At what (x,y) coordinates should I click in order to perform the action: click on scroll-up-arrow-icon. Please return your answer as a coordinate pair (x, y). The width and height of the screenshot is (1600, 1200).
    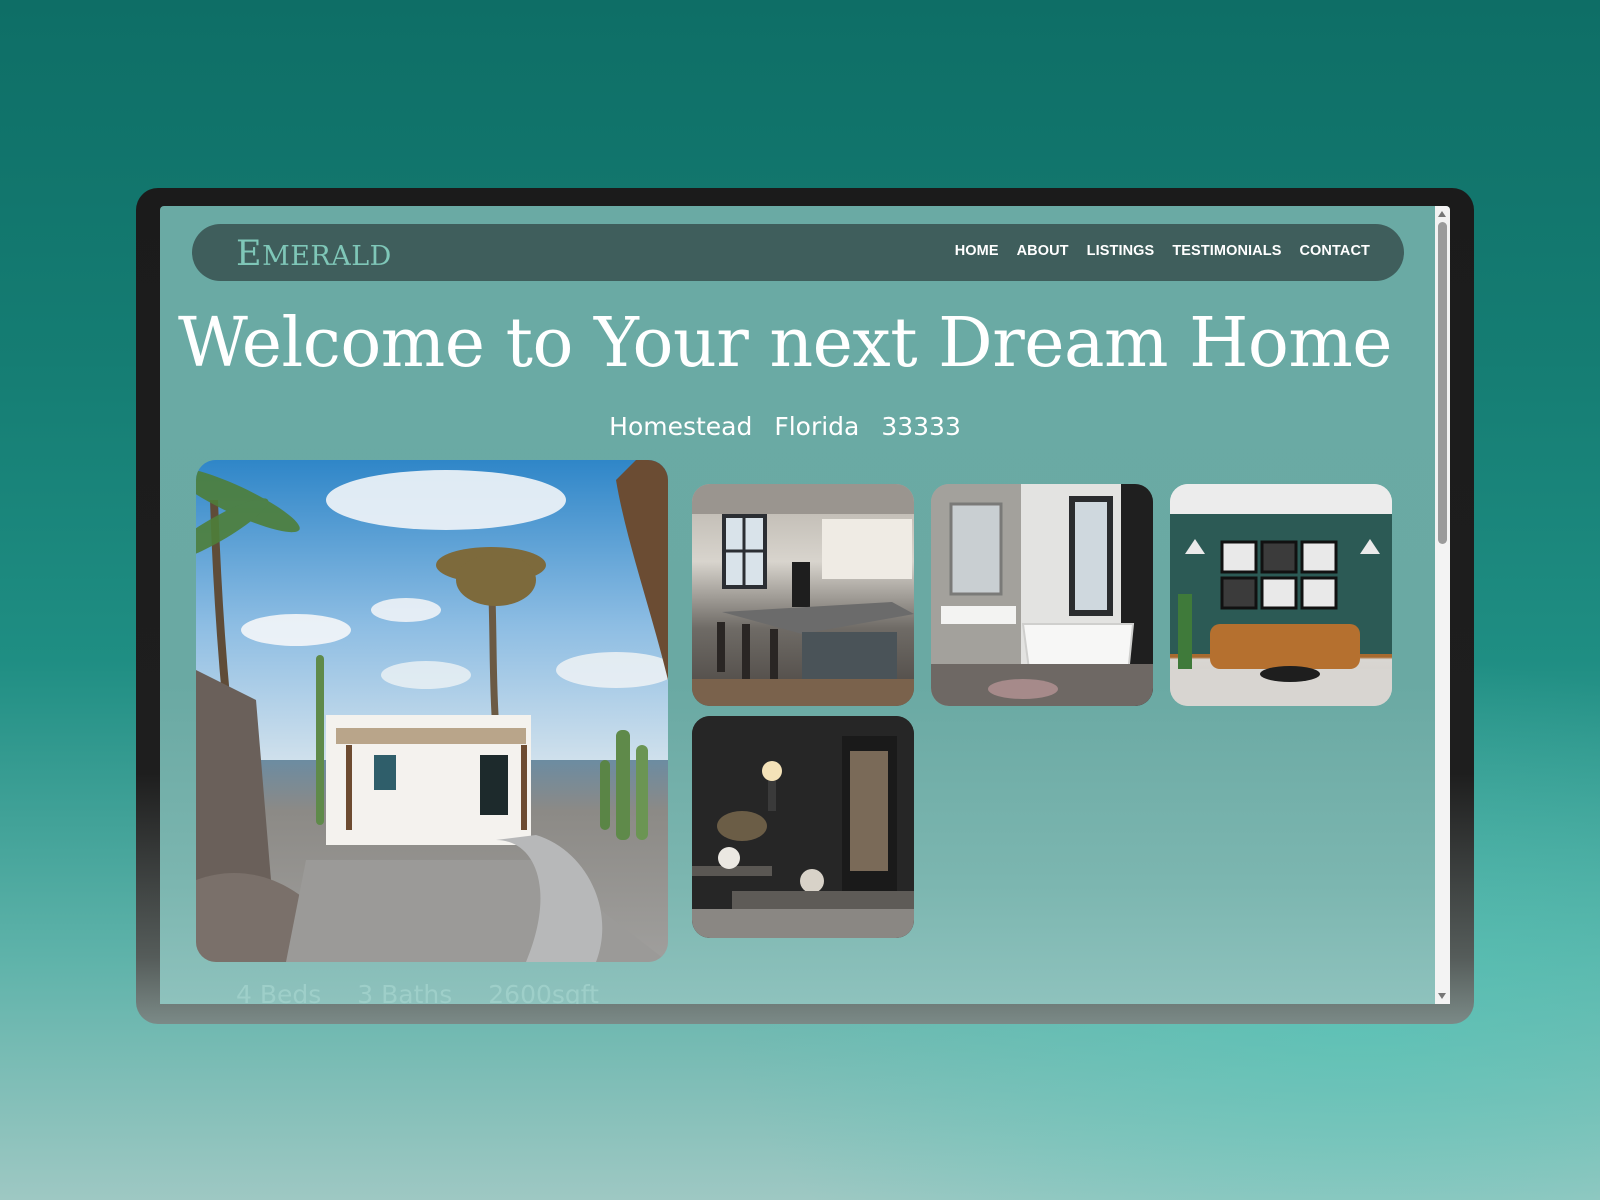
    Looking at the image, I should click on (1442, 214).